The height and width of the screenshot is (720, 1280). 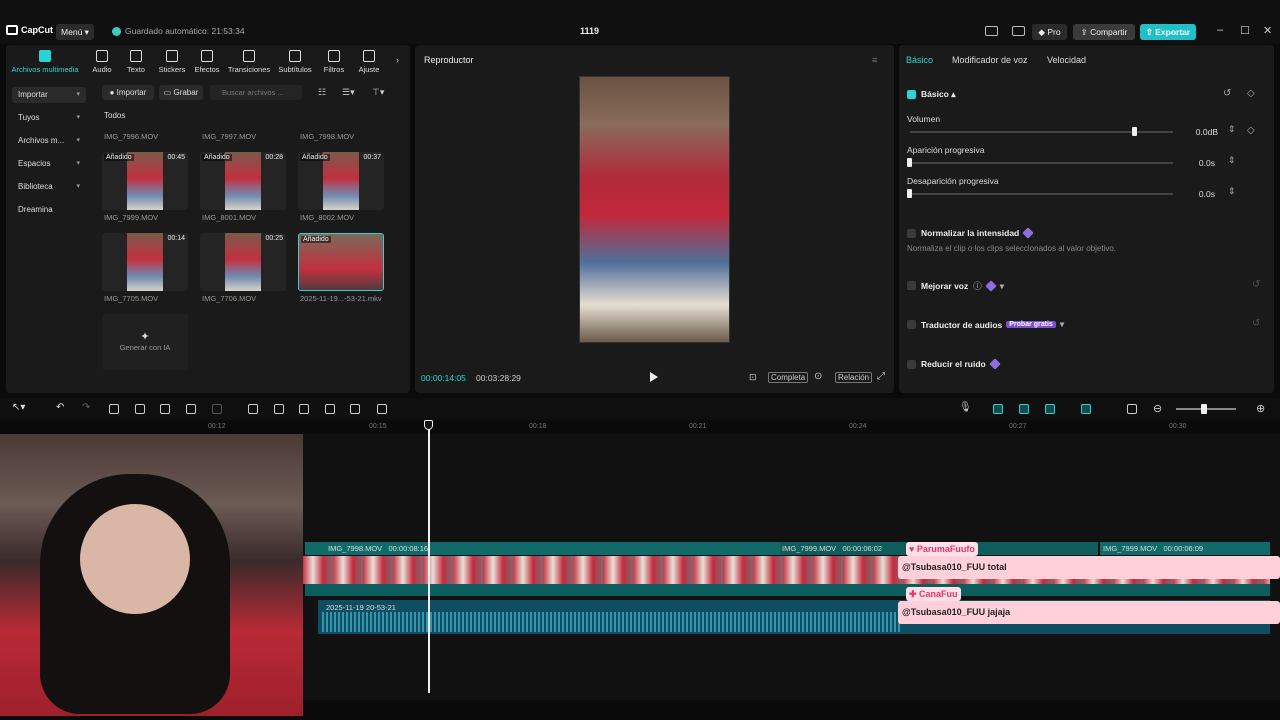 What do you see at coordinates (1168, 32) in the screenshot?
I see `export-button: ⇧ Exportar` at bounding box center [1168, 32].